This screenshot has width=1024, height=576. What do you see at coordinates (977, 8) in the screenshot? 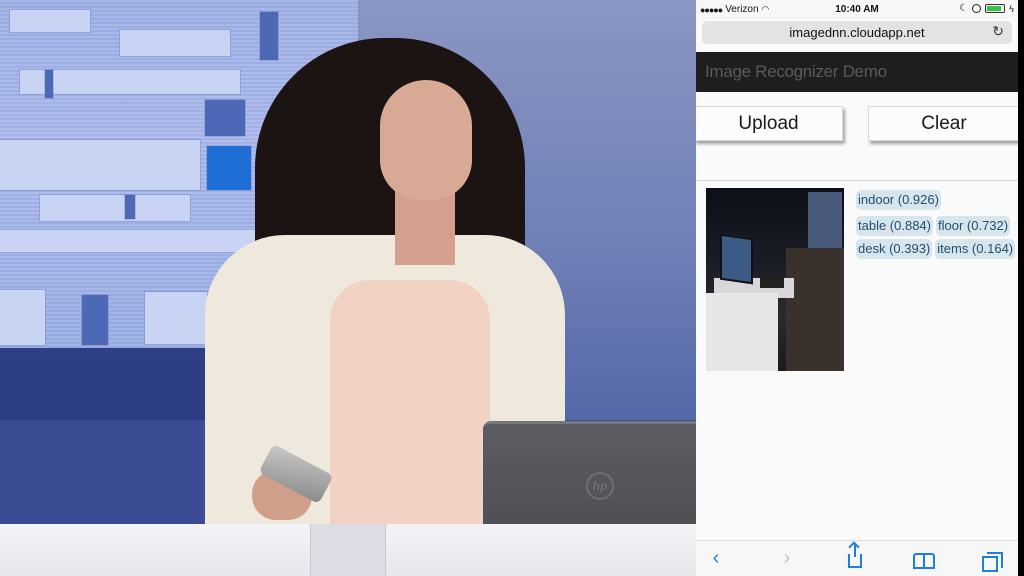
I see `orientation-lock-icon` at bounding box center [977, 8].